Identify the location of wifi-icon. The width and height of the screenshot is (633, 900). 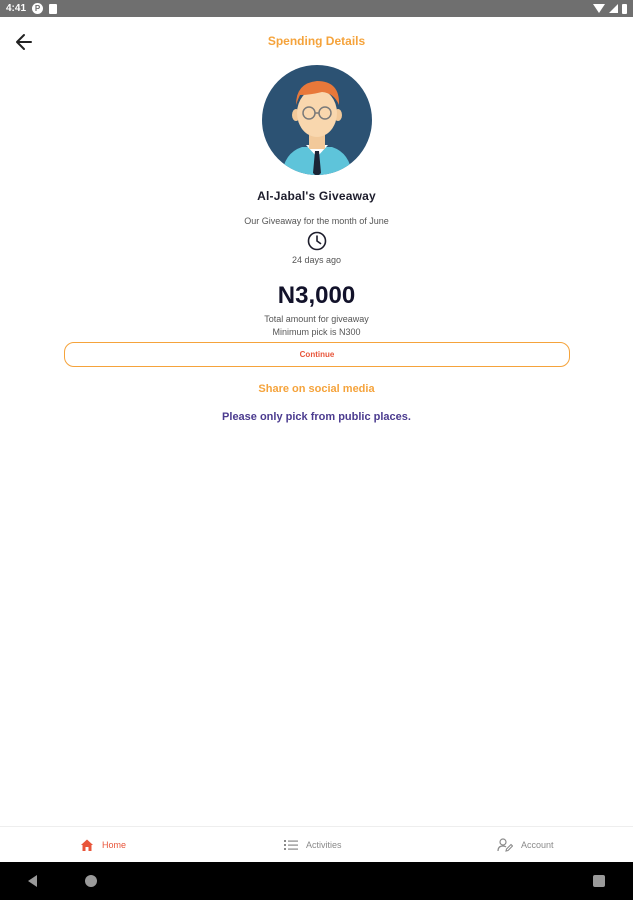
(599, 8).